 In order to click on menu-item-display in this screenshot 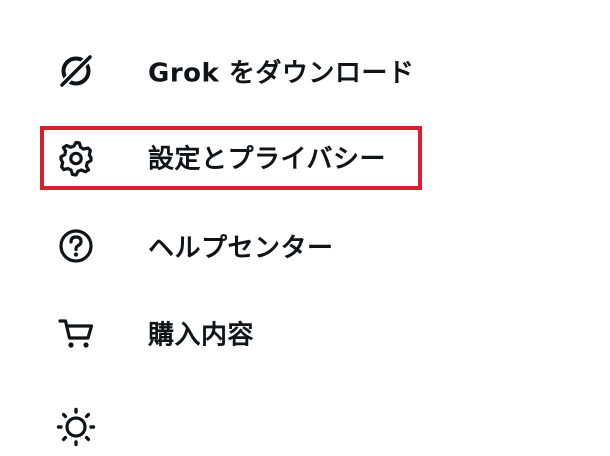, I will do `click(230, 426)`.